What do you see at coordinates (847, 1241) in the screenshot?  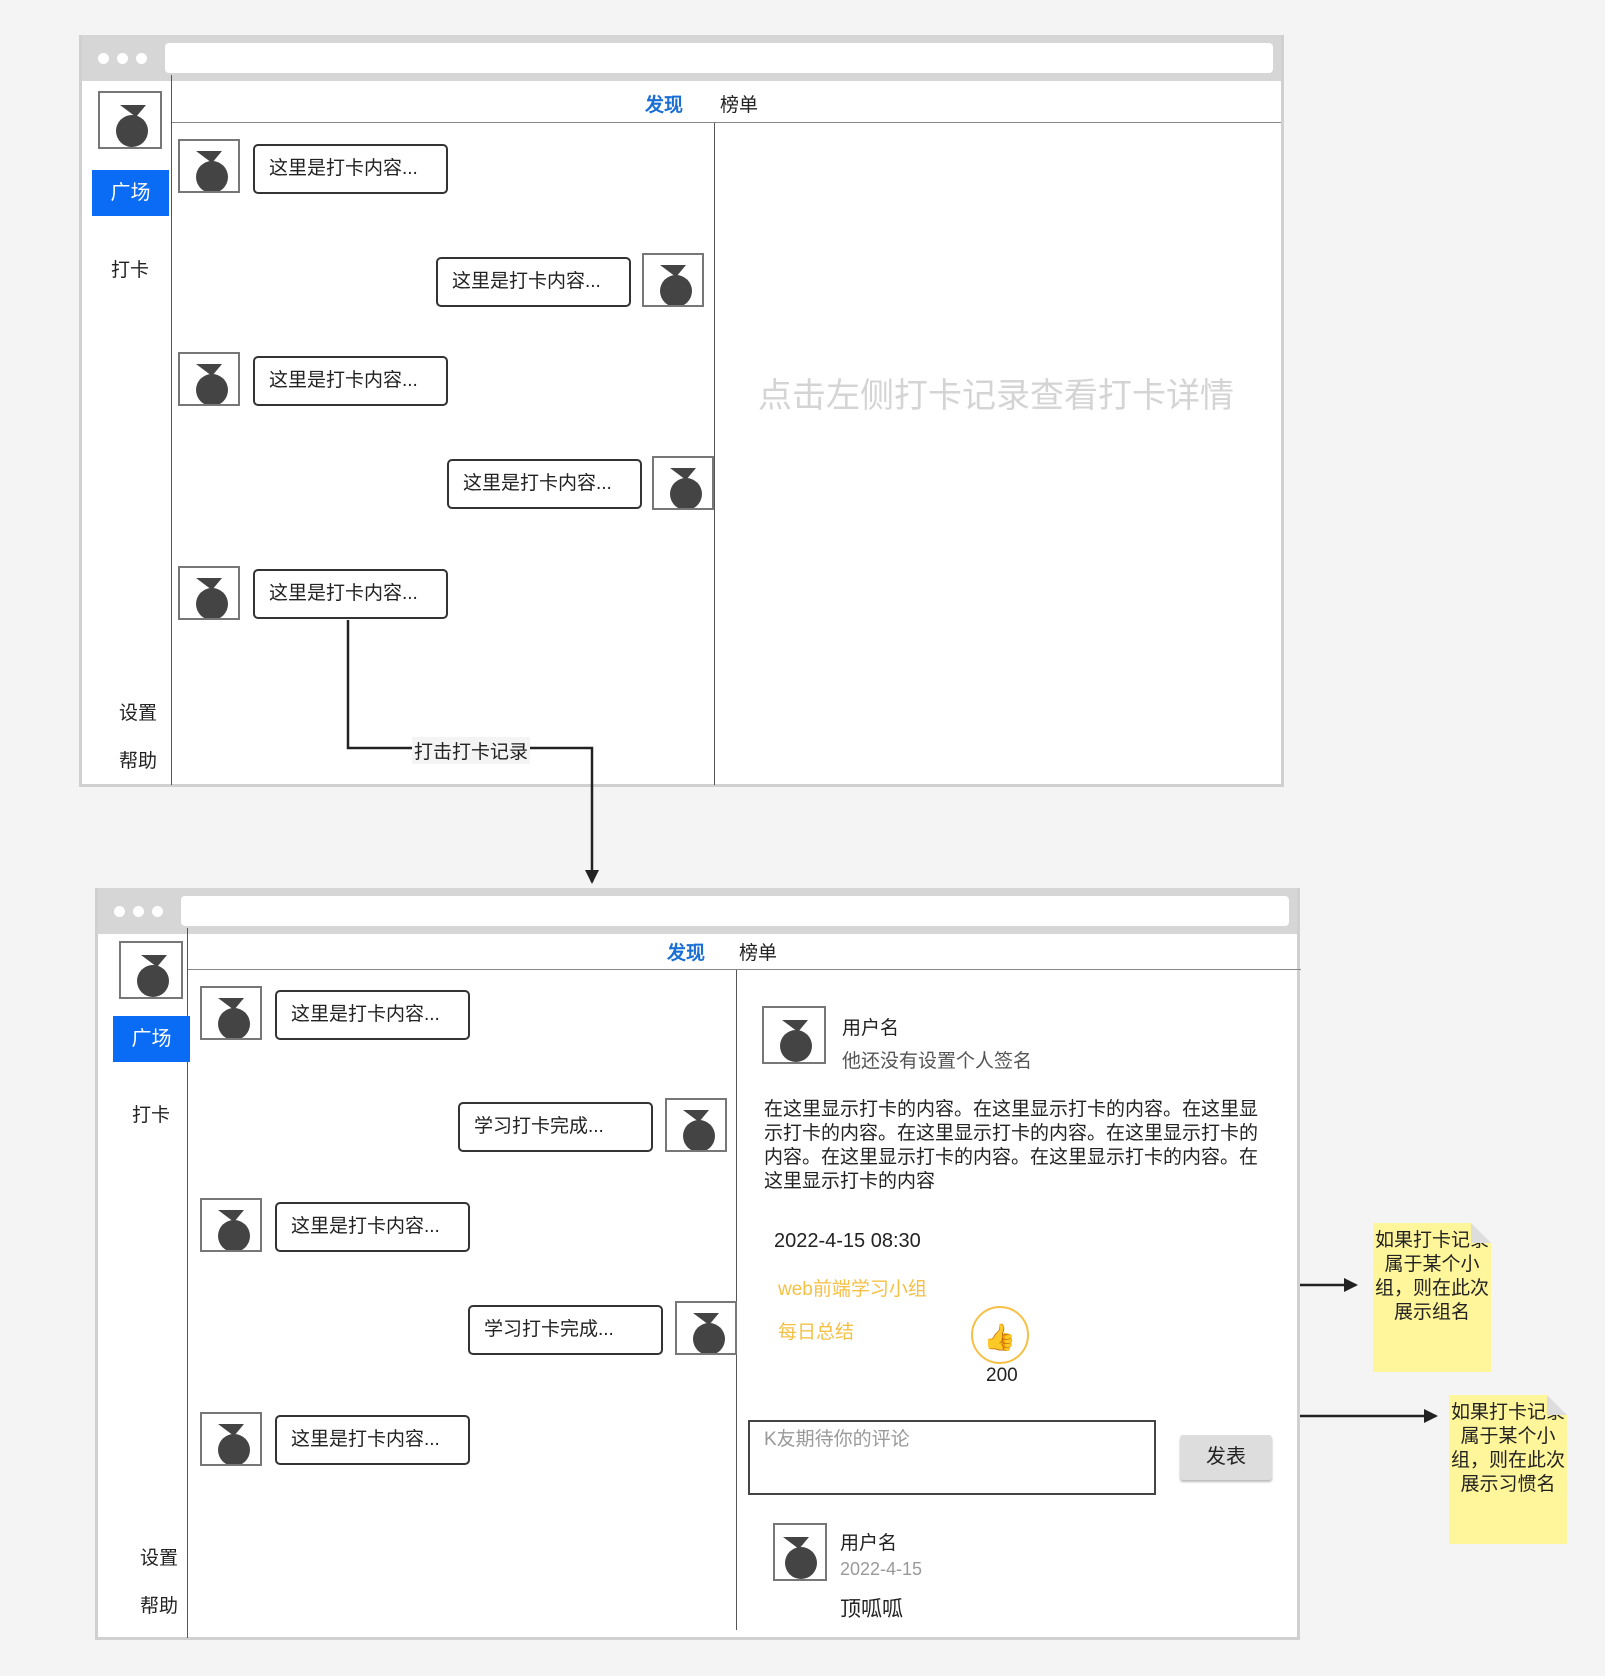 I see `checkin-datetime: 2022-4-15 08:30` at bounding box center [847, 1241].